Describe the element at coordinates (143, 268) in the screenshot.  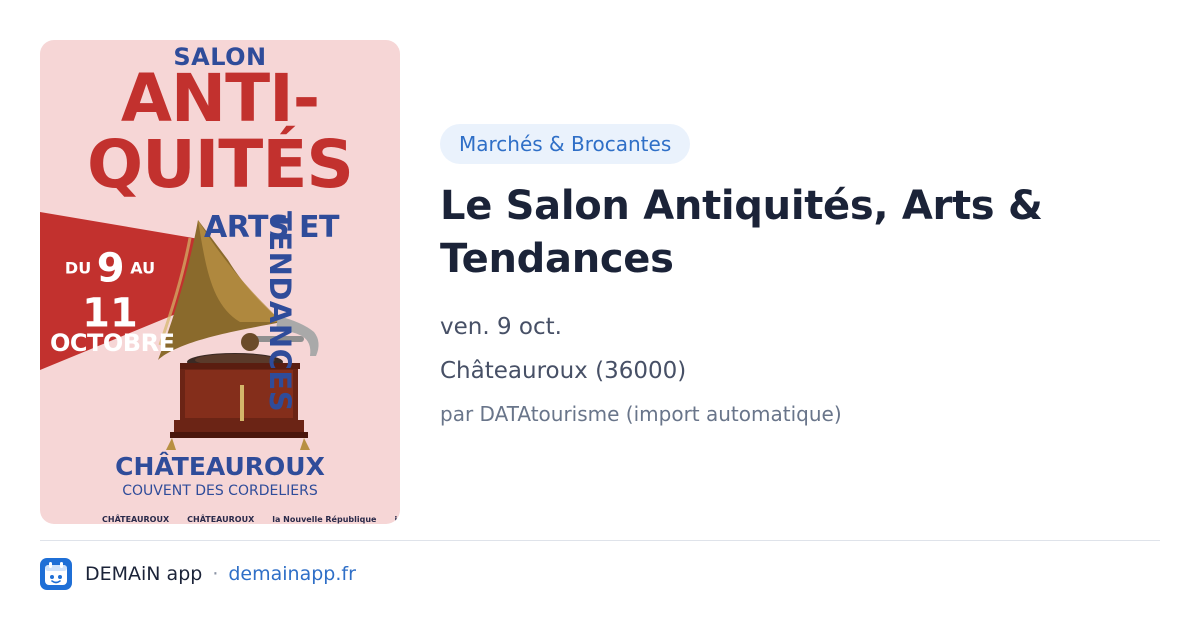
I see `poster-date-au: AU` at that location.